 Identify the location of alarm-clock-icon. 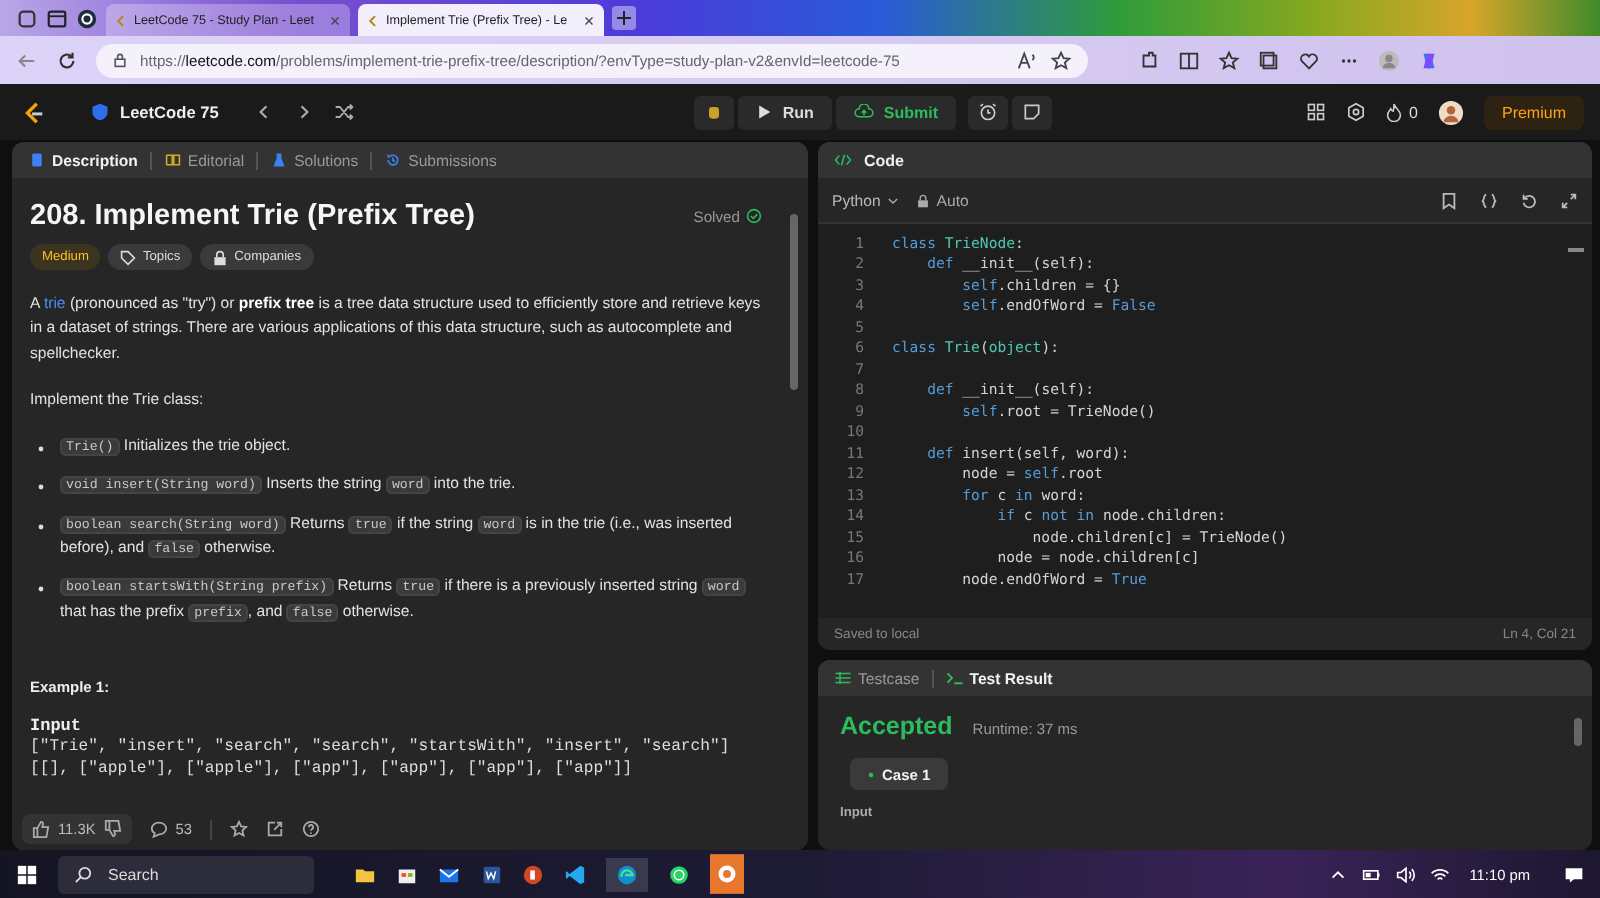
(988, 112).